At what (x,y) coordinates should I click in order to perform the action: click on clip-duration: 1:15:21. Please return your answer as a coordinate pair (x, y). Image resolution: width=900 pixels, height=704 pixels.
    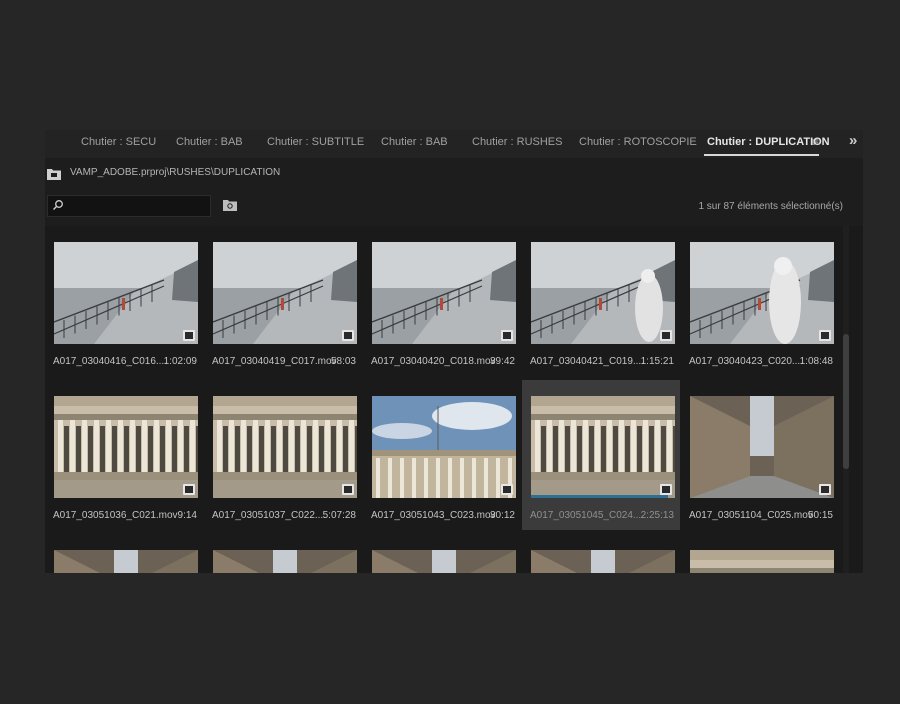
    Looking at the image, I should click on (657, 361).